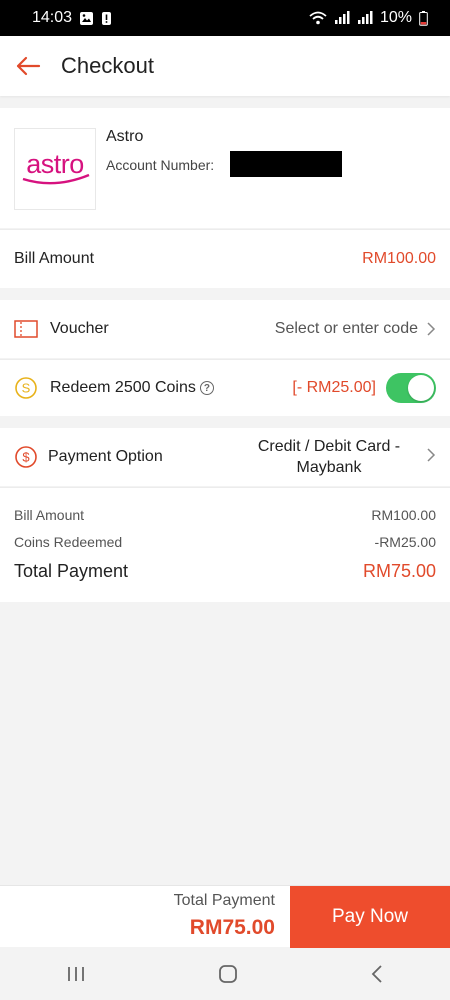  I want to click on payment-method-line1: Credit / Debit Card -, so click(329, 446).